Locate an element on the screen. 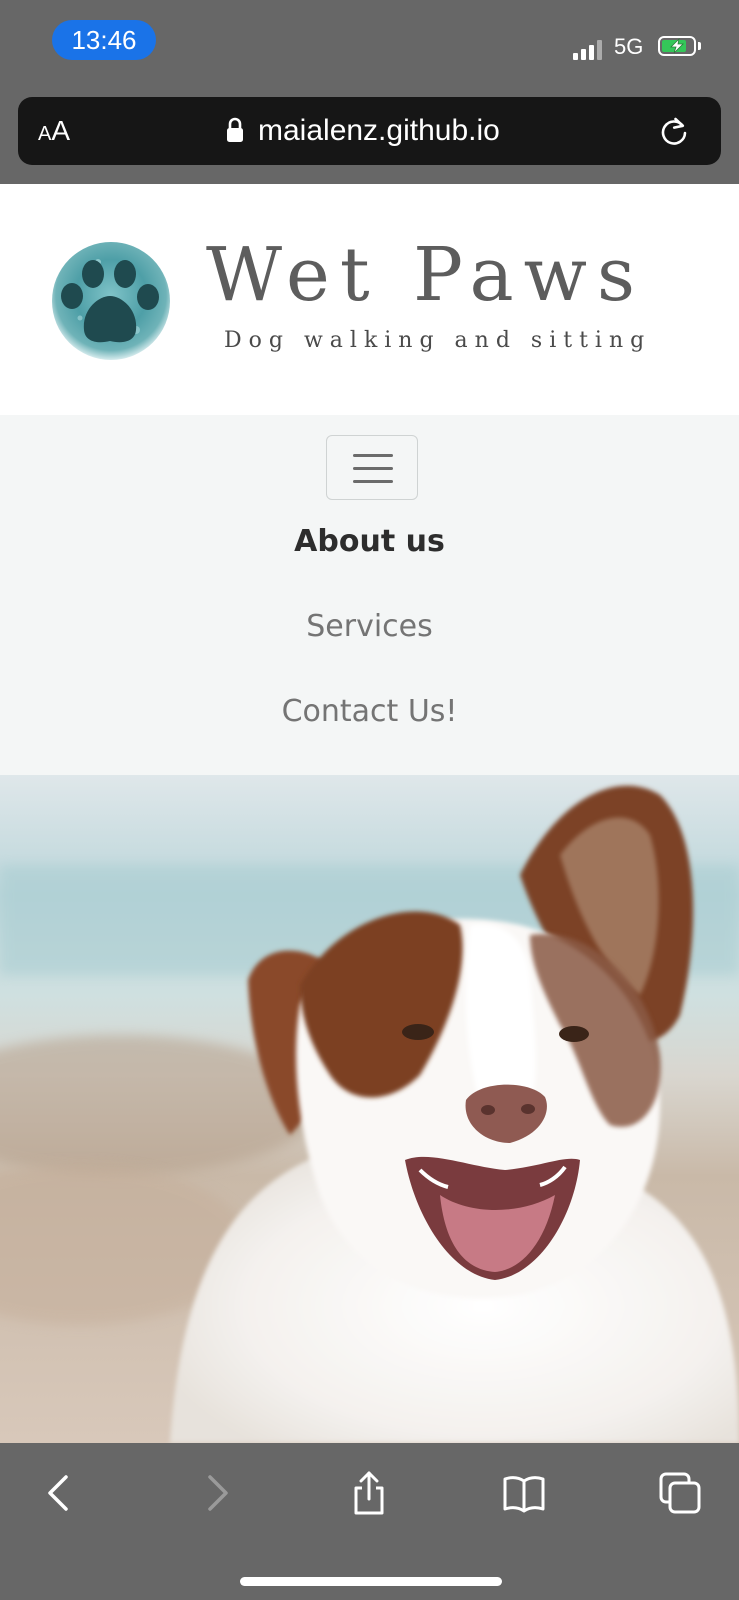 The height and width of the screenshot is (1600, 739). network-type: 5G is located at coordinates (629, 46).